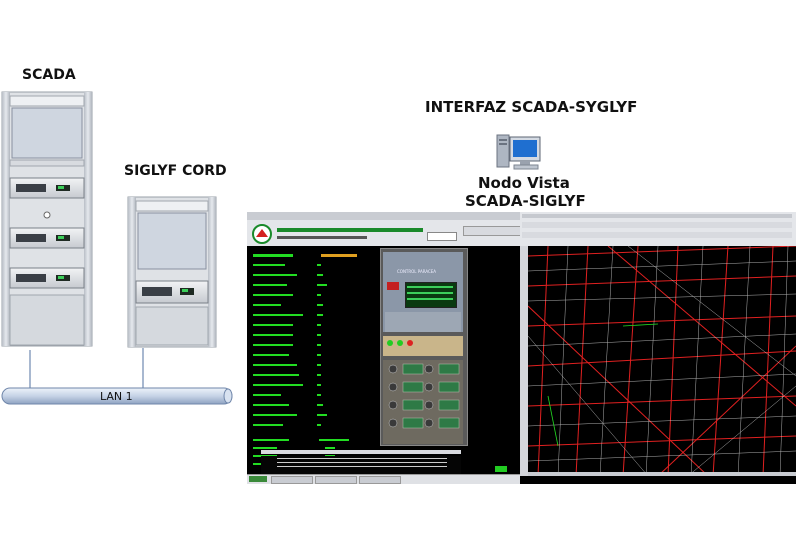 The width and height of the screenshot is (800, 550). What do you see at coordinates (531, 107) in the screenshot?
I see `interfaz-title: INTERFAZ SCADA-SYGLYF` at bounding box center [531, 107].